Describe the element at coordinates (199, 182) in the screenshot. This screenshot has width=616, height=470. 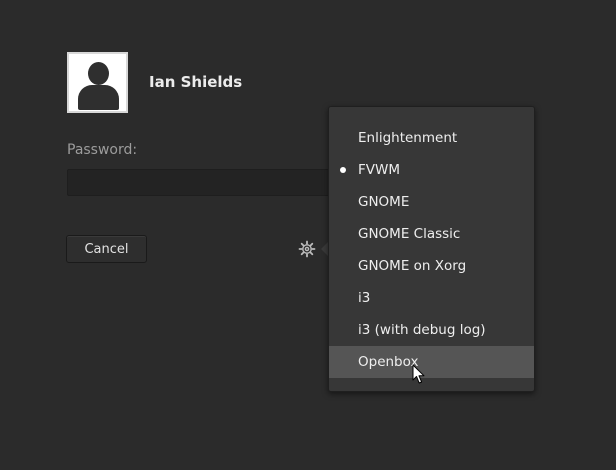
I see `password-field` at that location.